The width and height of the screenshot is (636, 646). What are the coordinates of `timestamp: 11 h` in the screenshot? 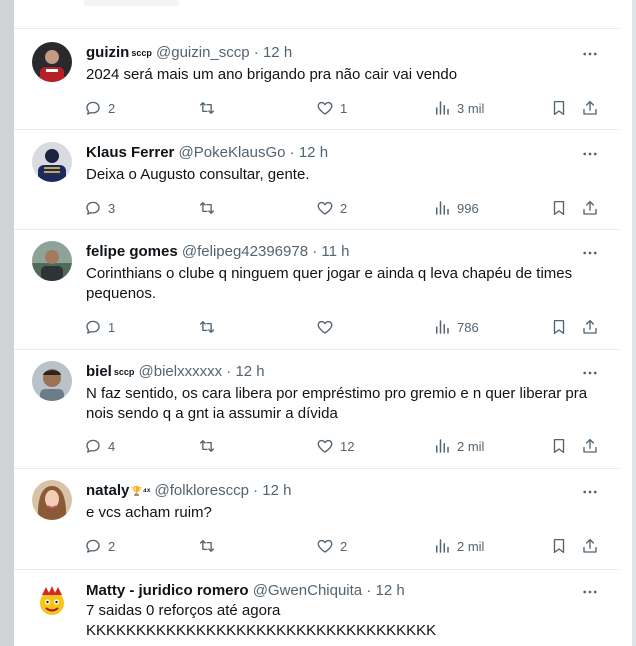 It's located at (335, 251).